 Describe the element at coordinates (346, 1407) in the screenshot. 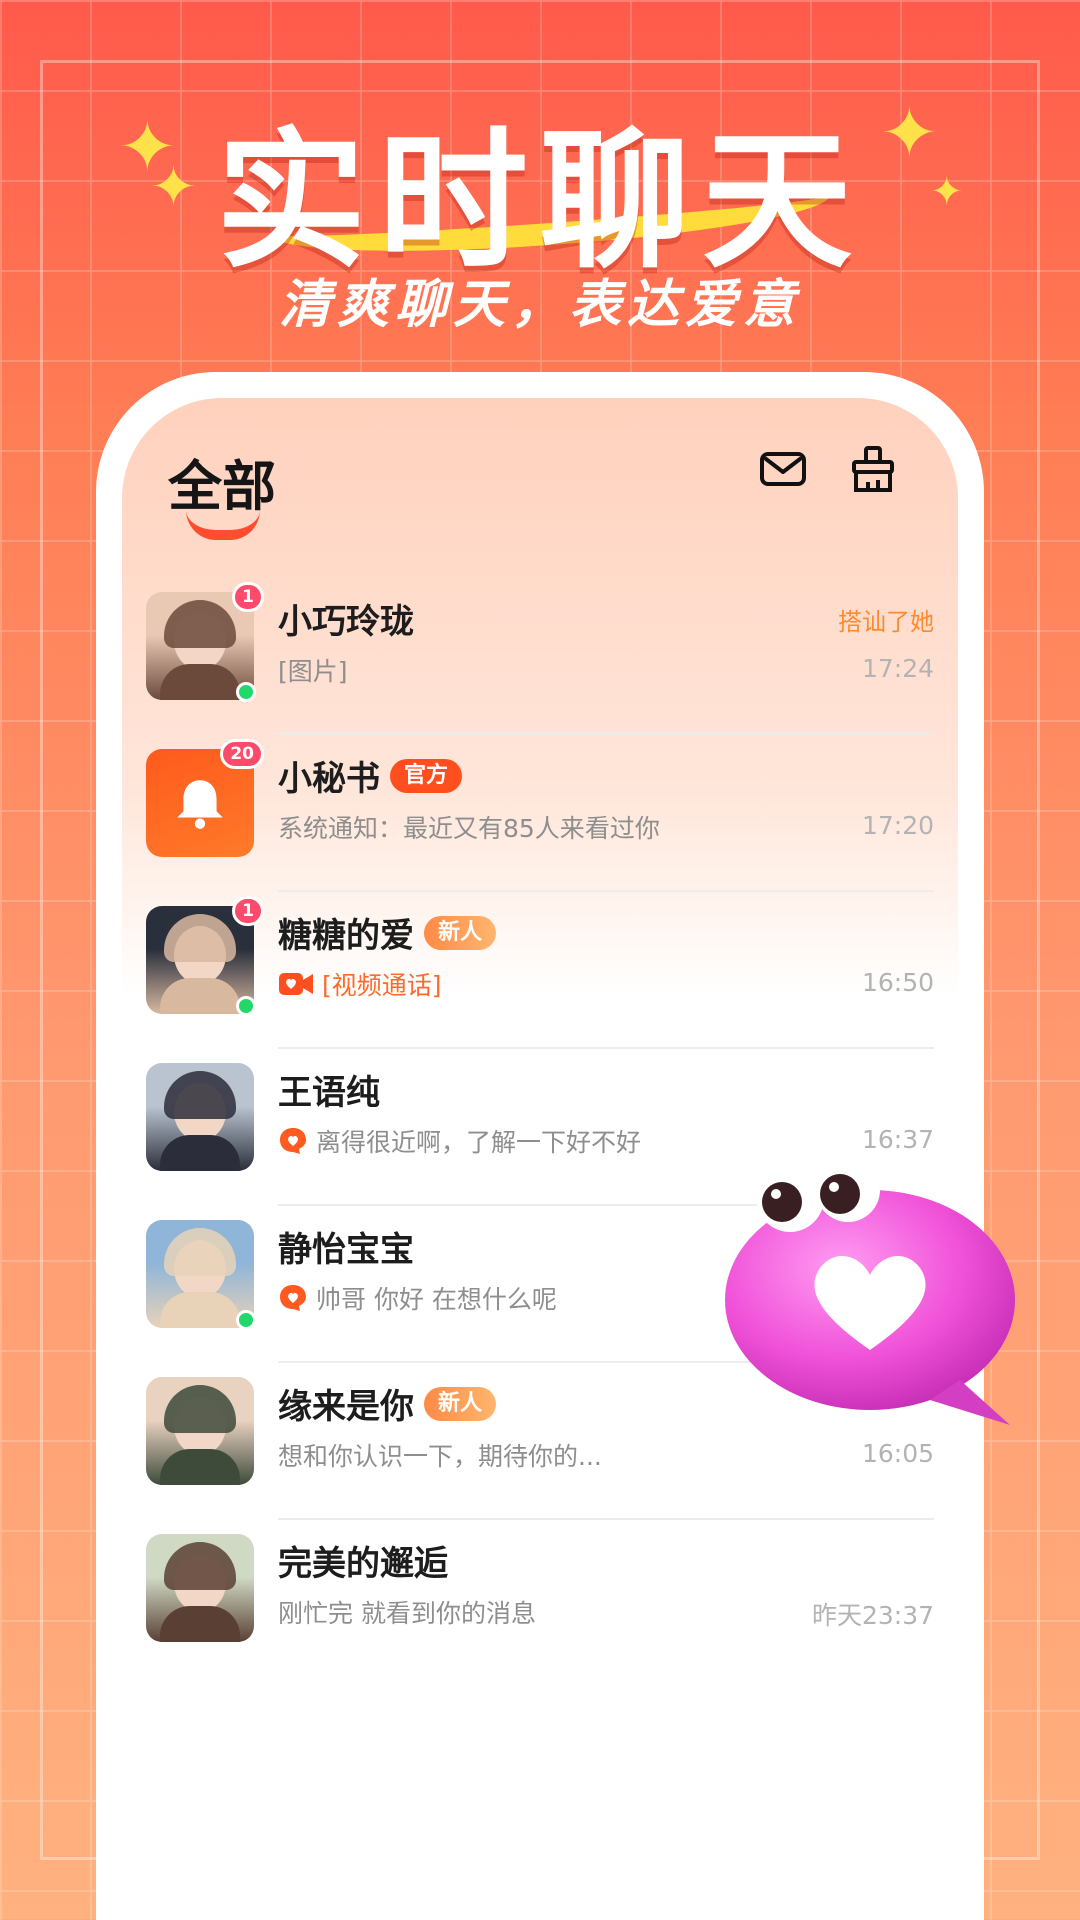

I see `contact-name: 缘来是你` at that location.